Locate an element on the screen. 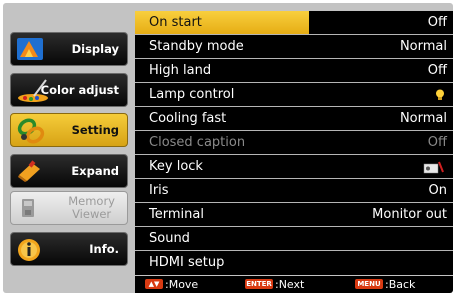 Image resolution: width=456 pixels, height=296 pixels. memory-viewer-icon is located at coordinates (28, 208).